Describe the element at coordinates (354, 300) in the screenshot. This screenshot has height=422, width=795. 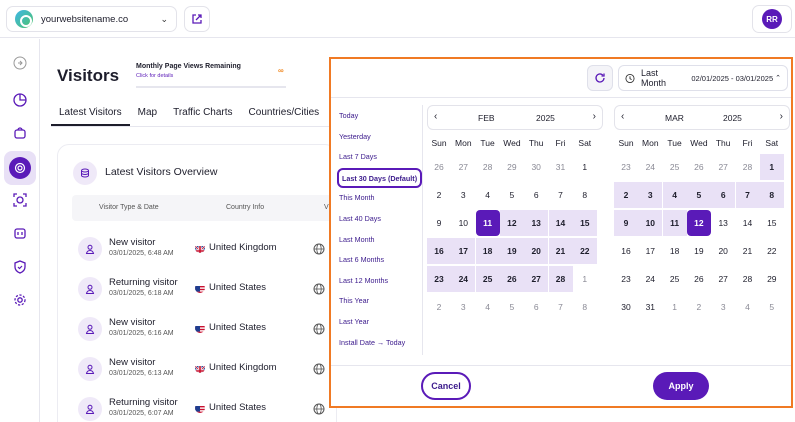
I see `preset-option: This Year` at that location.